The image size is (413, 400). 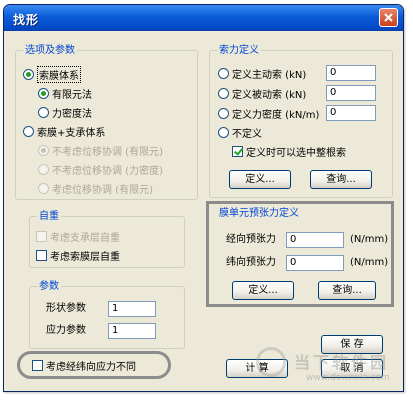 I want to click on save-button: 保 存, so click(x=352, y=344).